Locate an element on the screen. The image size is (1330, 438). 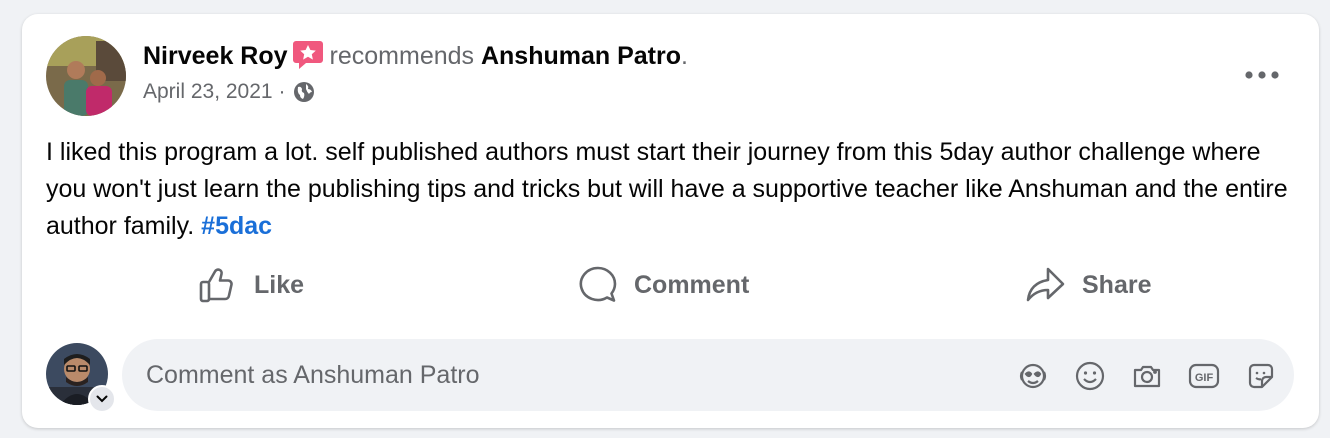
comment-label: Comment is located at coordinates (692, 284).